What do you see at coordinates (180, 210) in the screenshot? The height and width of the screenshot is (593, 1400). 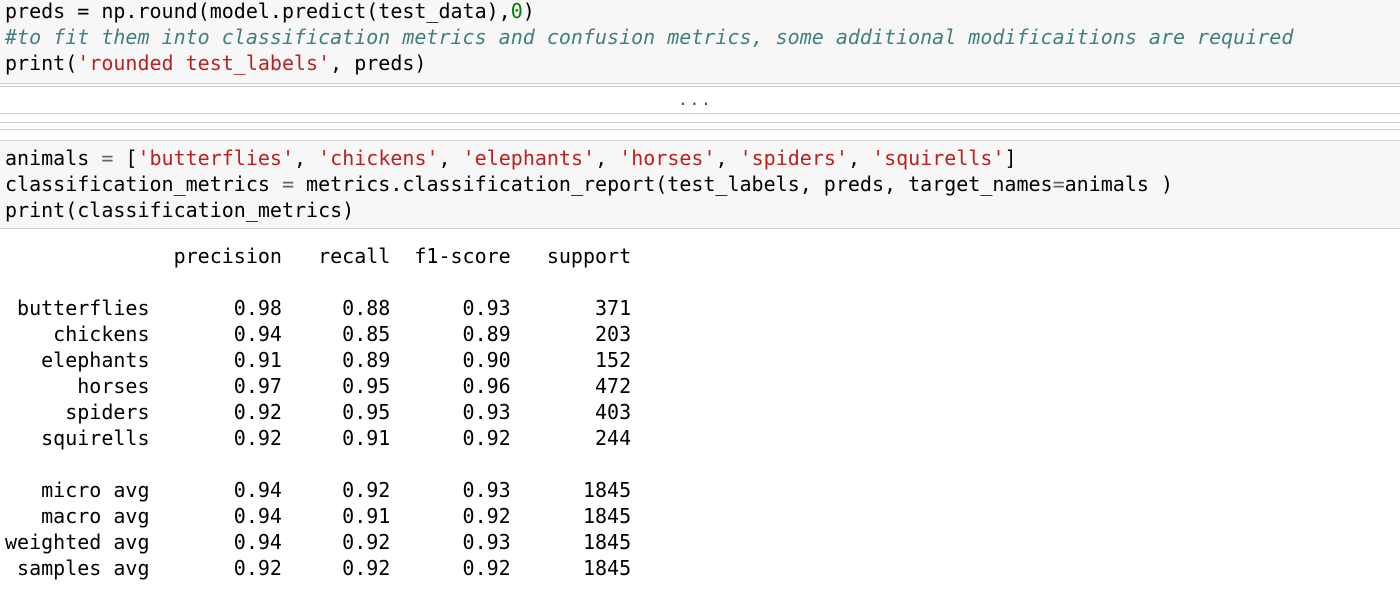 I see `code-line: print(classification_metrics)` at bounding box center [180, 210].